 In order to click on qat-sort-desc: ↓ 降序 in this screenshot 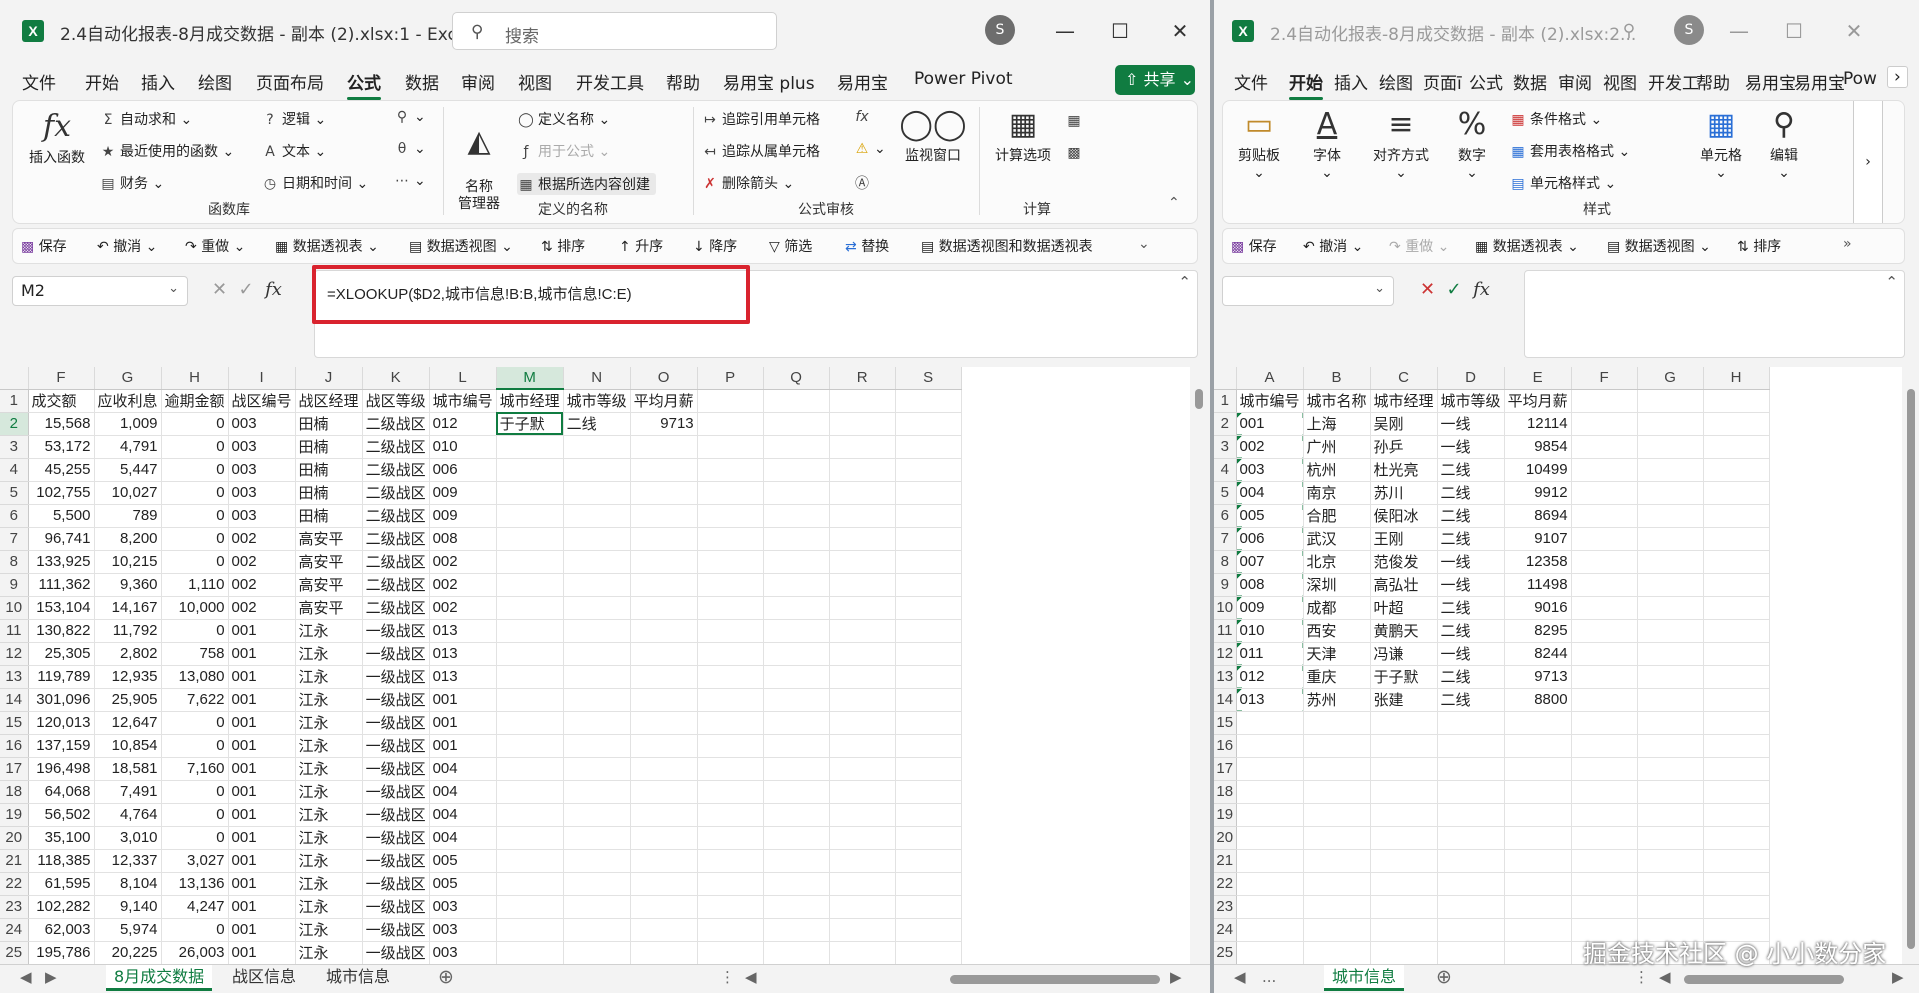, I will do `click(715, 246)`.